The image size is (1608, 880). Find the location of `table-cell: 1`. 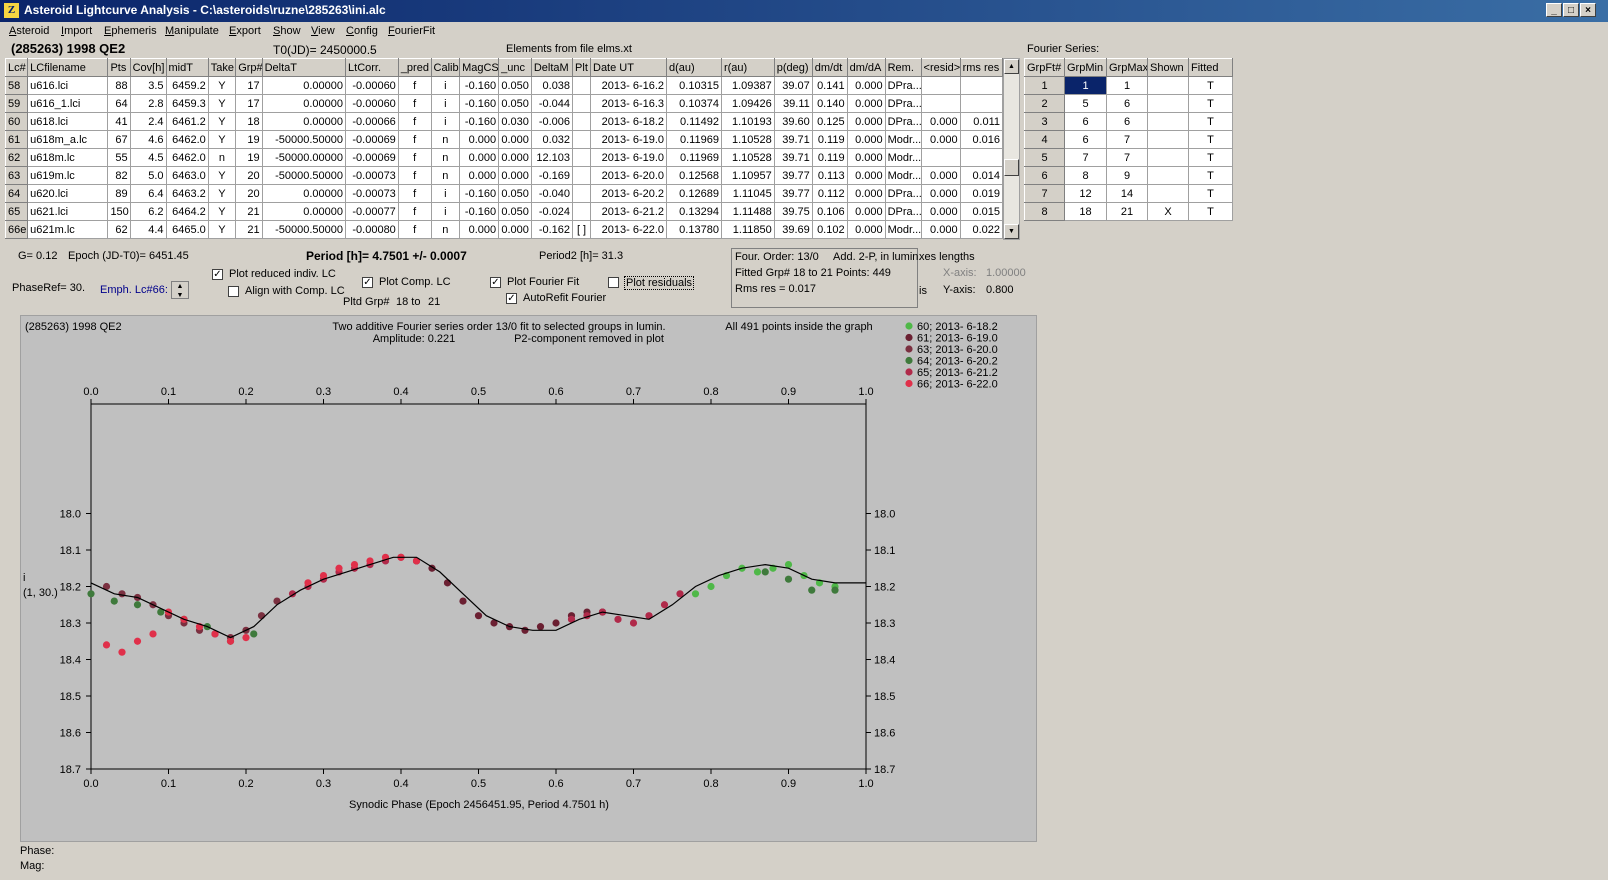

table-cell: 1 is located at coordinates (1085, 85).